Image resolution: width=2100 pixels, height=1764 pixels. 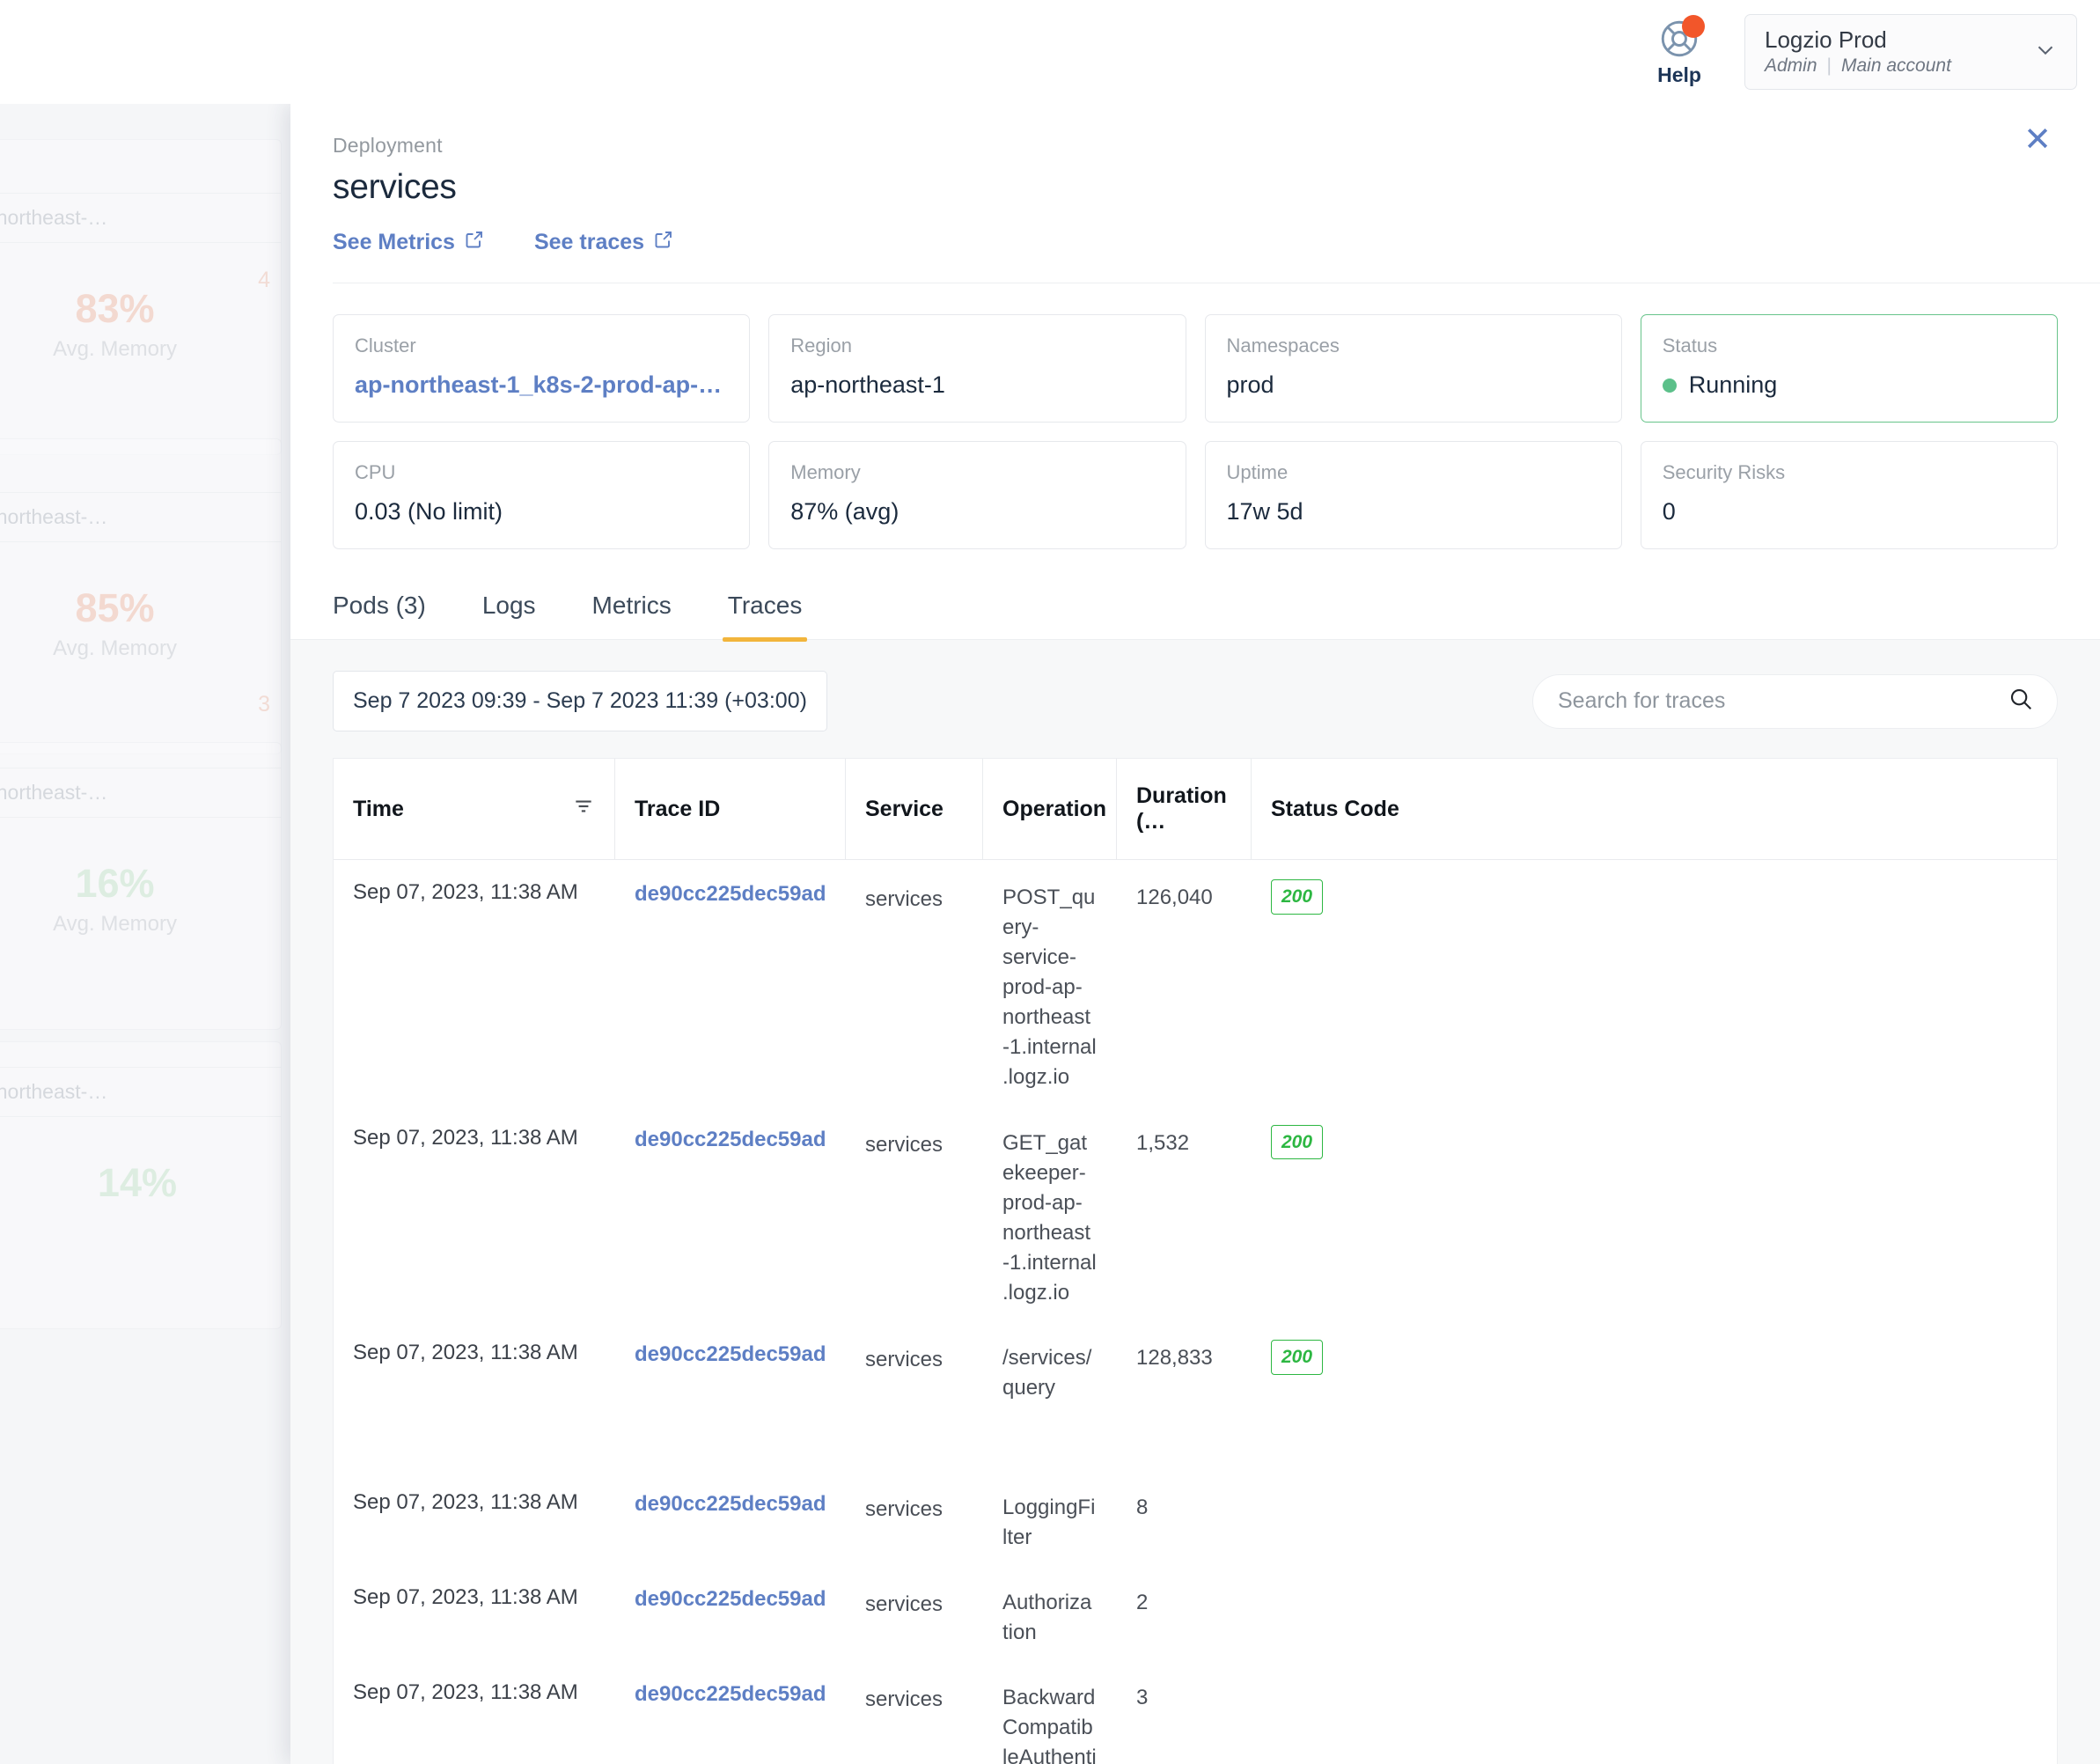 I want to click on background-card-body: 16% Avg. Memory, so click(x=140, y=923).